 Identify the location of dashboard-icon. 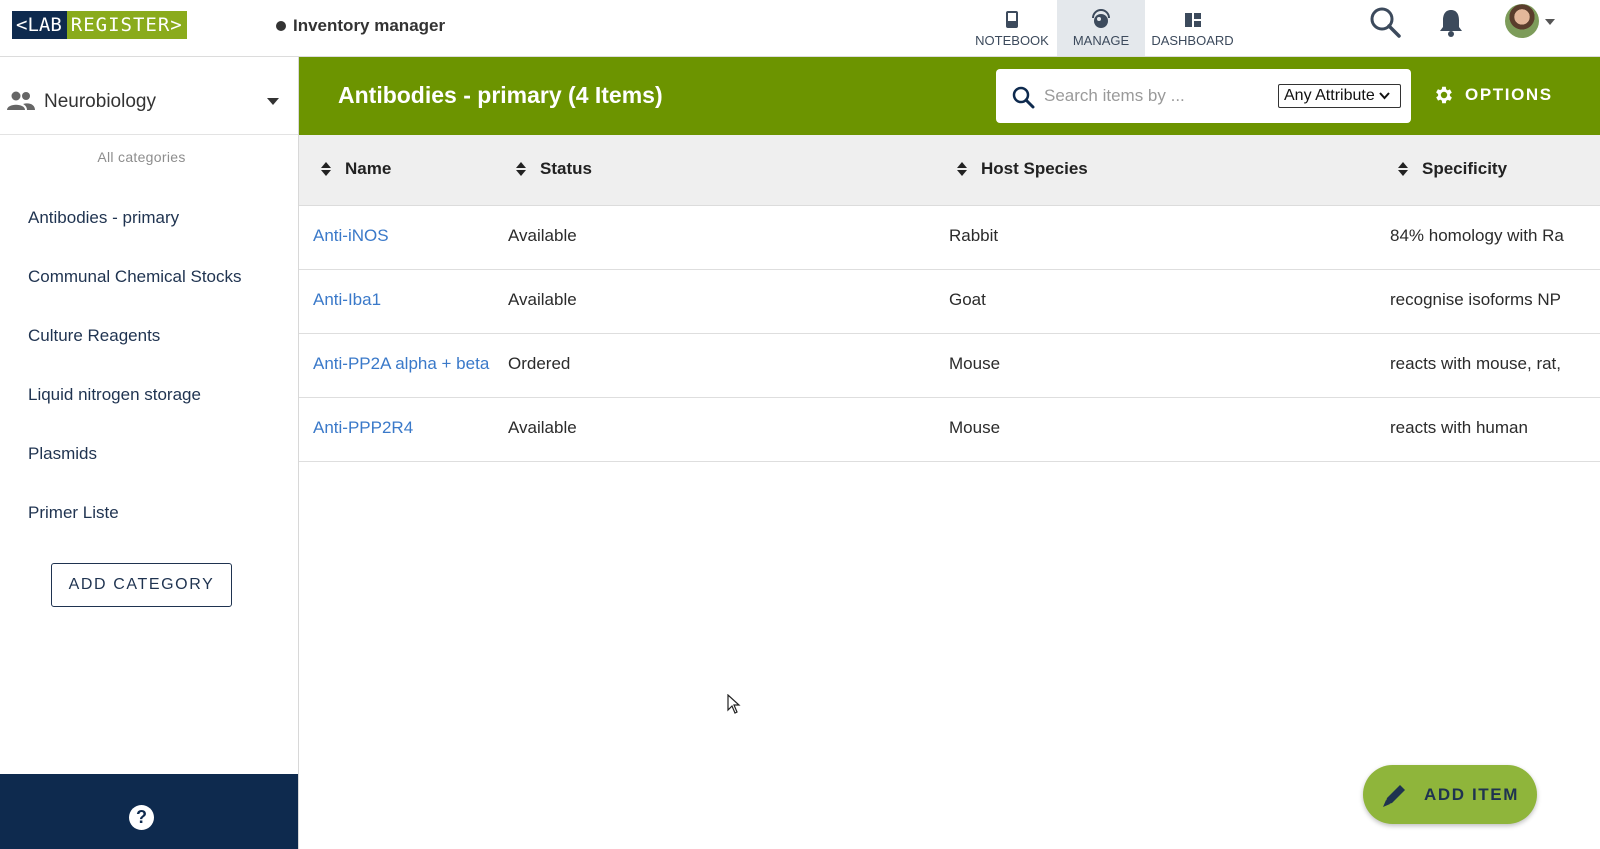
(1193, 20).